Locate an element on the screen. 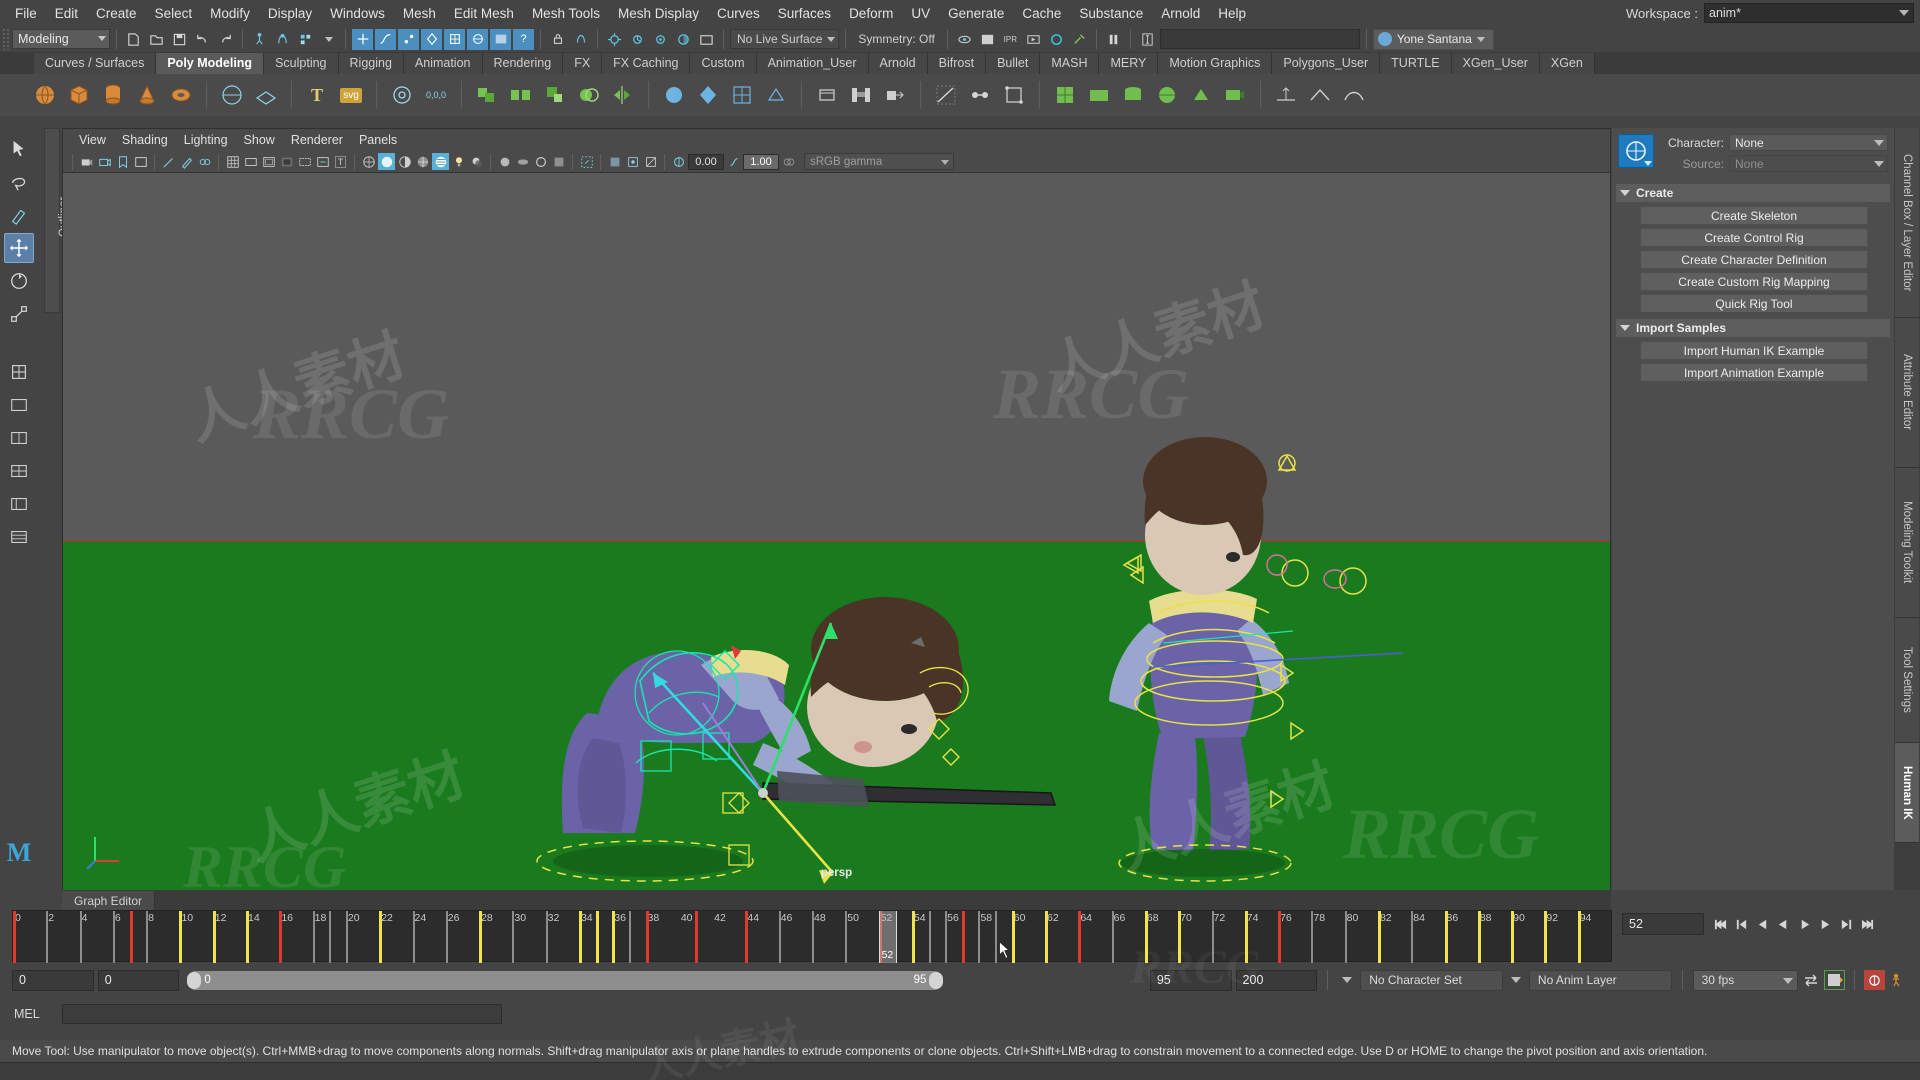 This screenshot has height=1080, width=1920. uv-cylindrical-icon is located at coordinates (1133, 95).